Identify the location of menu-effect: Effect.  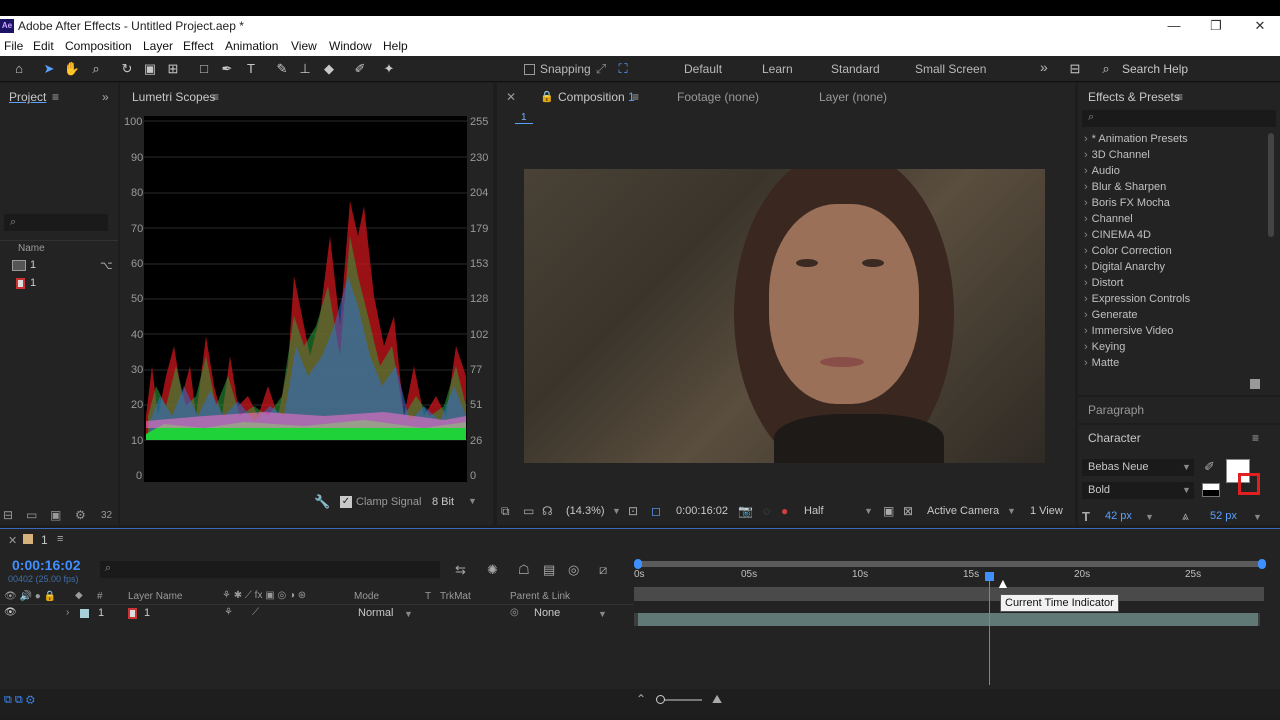
(198, 46).